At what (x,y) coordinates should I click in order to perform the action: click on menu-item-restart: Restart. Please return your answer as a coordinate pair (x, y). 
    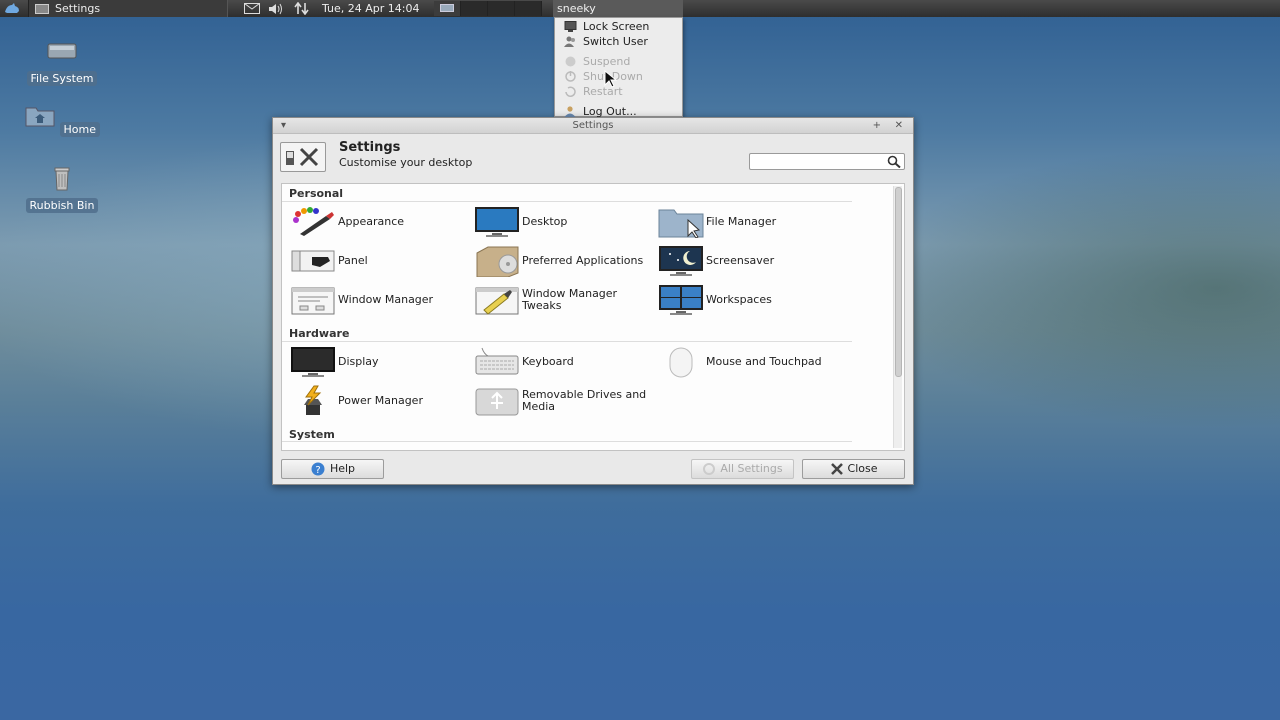
    Looking at the image, I should click on (618, 91).